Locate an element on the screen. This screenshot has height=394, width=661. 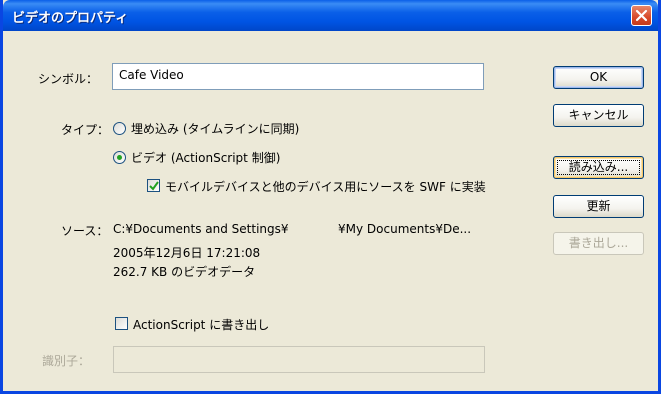
identifier-input is located at coordinates (299, 359).